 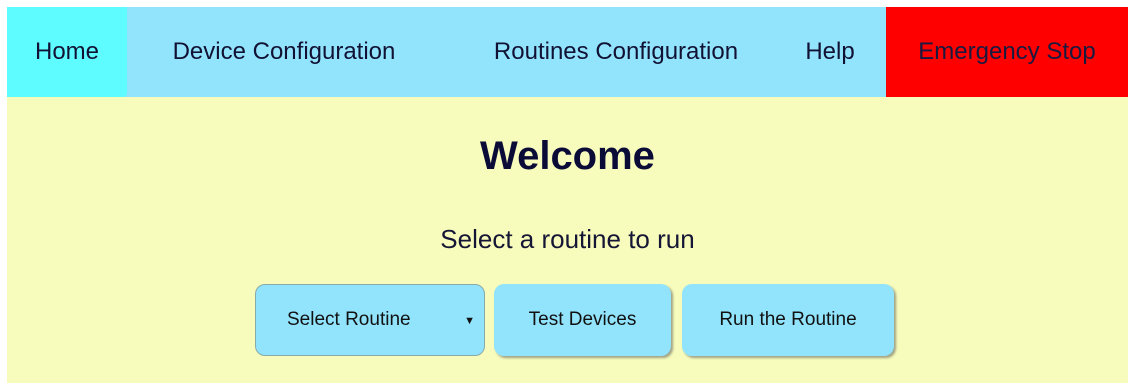 What do you see at coordinates (616, 52) in the screenshot?
I see `nav-routines-configuration: Routines Configuration` at bounding box center [616, 52].